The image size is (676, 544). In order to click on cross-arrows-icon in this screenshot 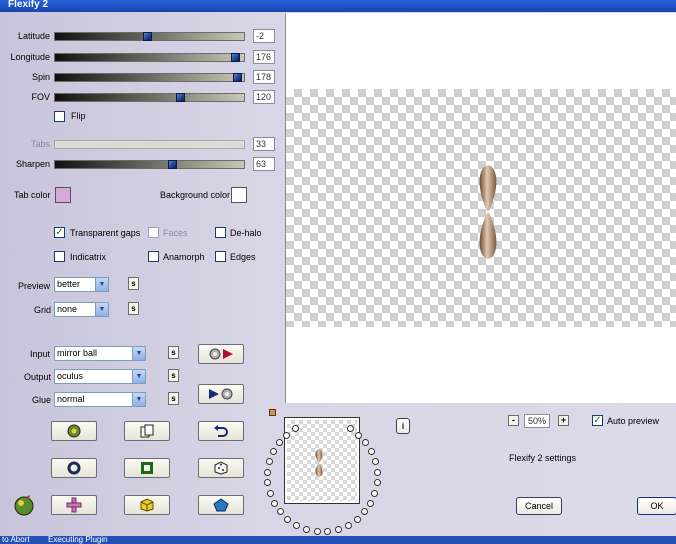, I will do `click(74, 505)`.